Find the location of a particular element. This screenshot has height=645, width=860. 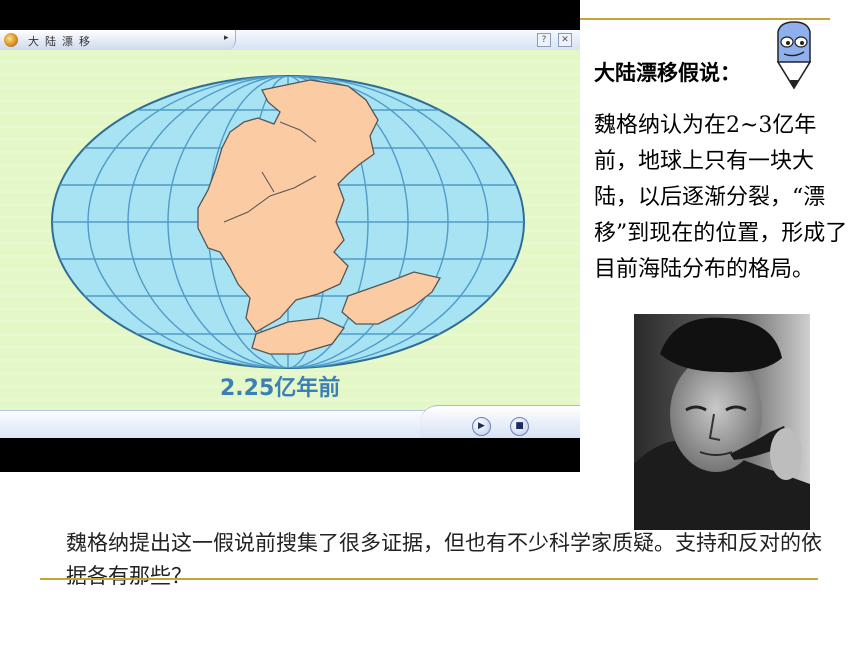

footer-rule is located at coordinates (429, 579).